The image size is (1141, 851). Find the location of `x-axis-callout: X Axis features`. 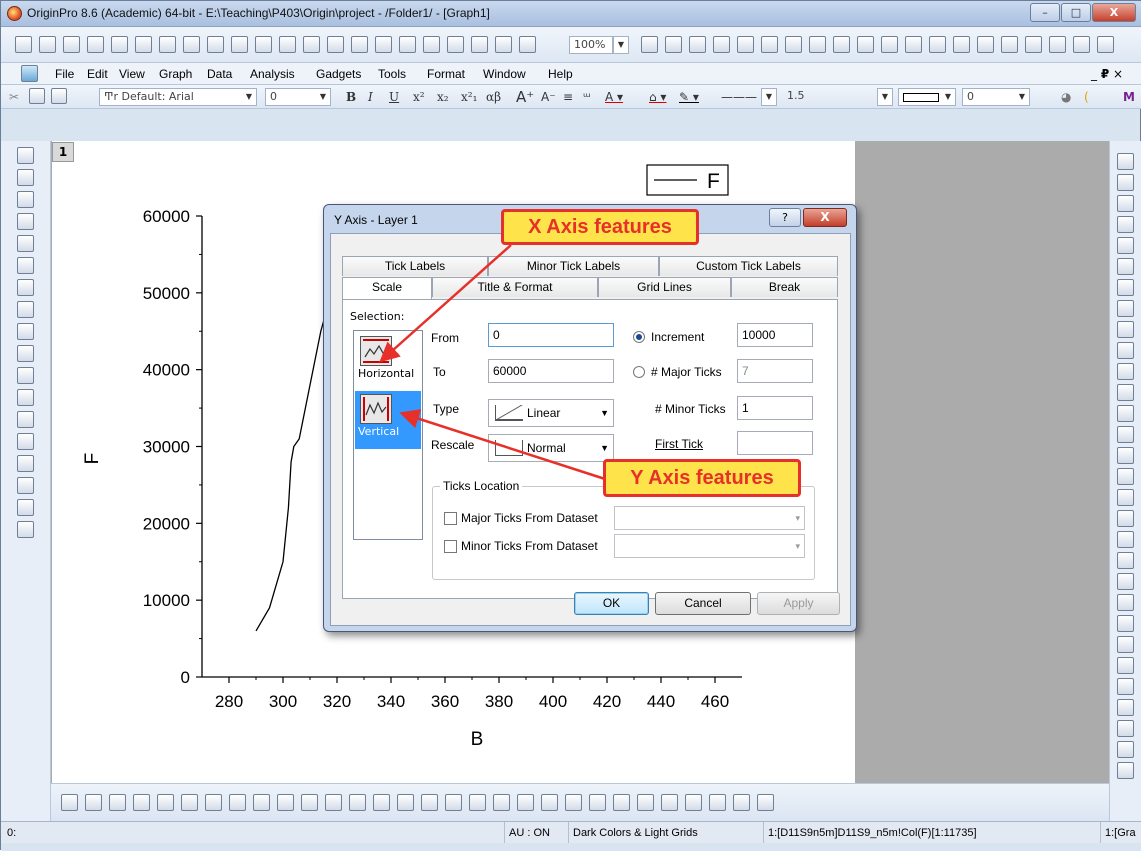

x-axis-callout: X Axis features is located at coordinates (600, 227).